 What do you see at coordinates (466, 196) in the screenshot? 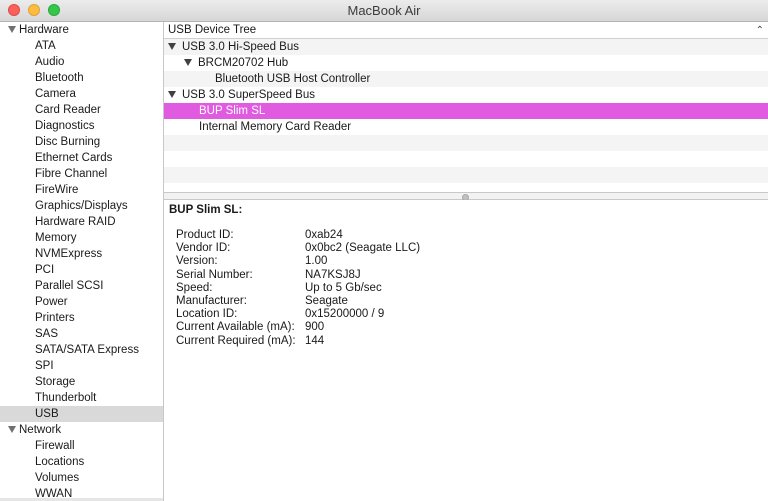
I see `pane-splitter` at bounding box center [466, 196].